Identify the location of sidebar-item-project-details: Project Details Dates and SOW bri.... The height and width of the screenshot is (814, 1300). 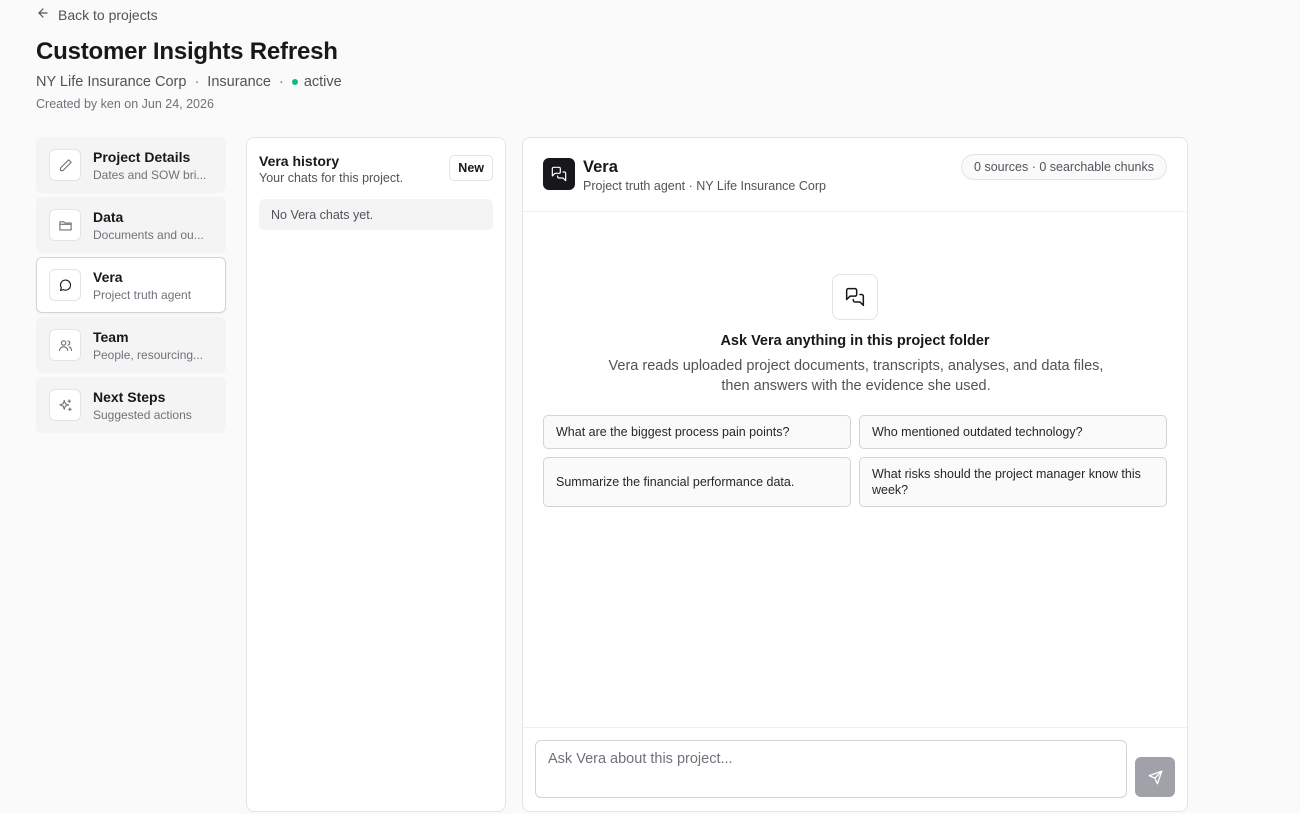
(131, 165).